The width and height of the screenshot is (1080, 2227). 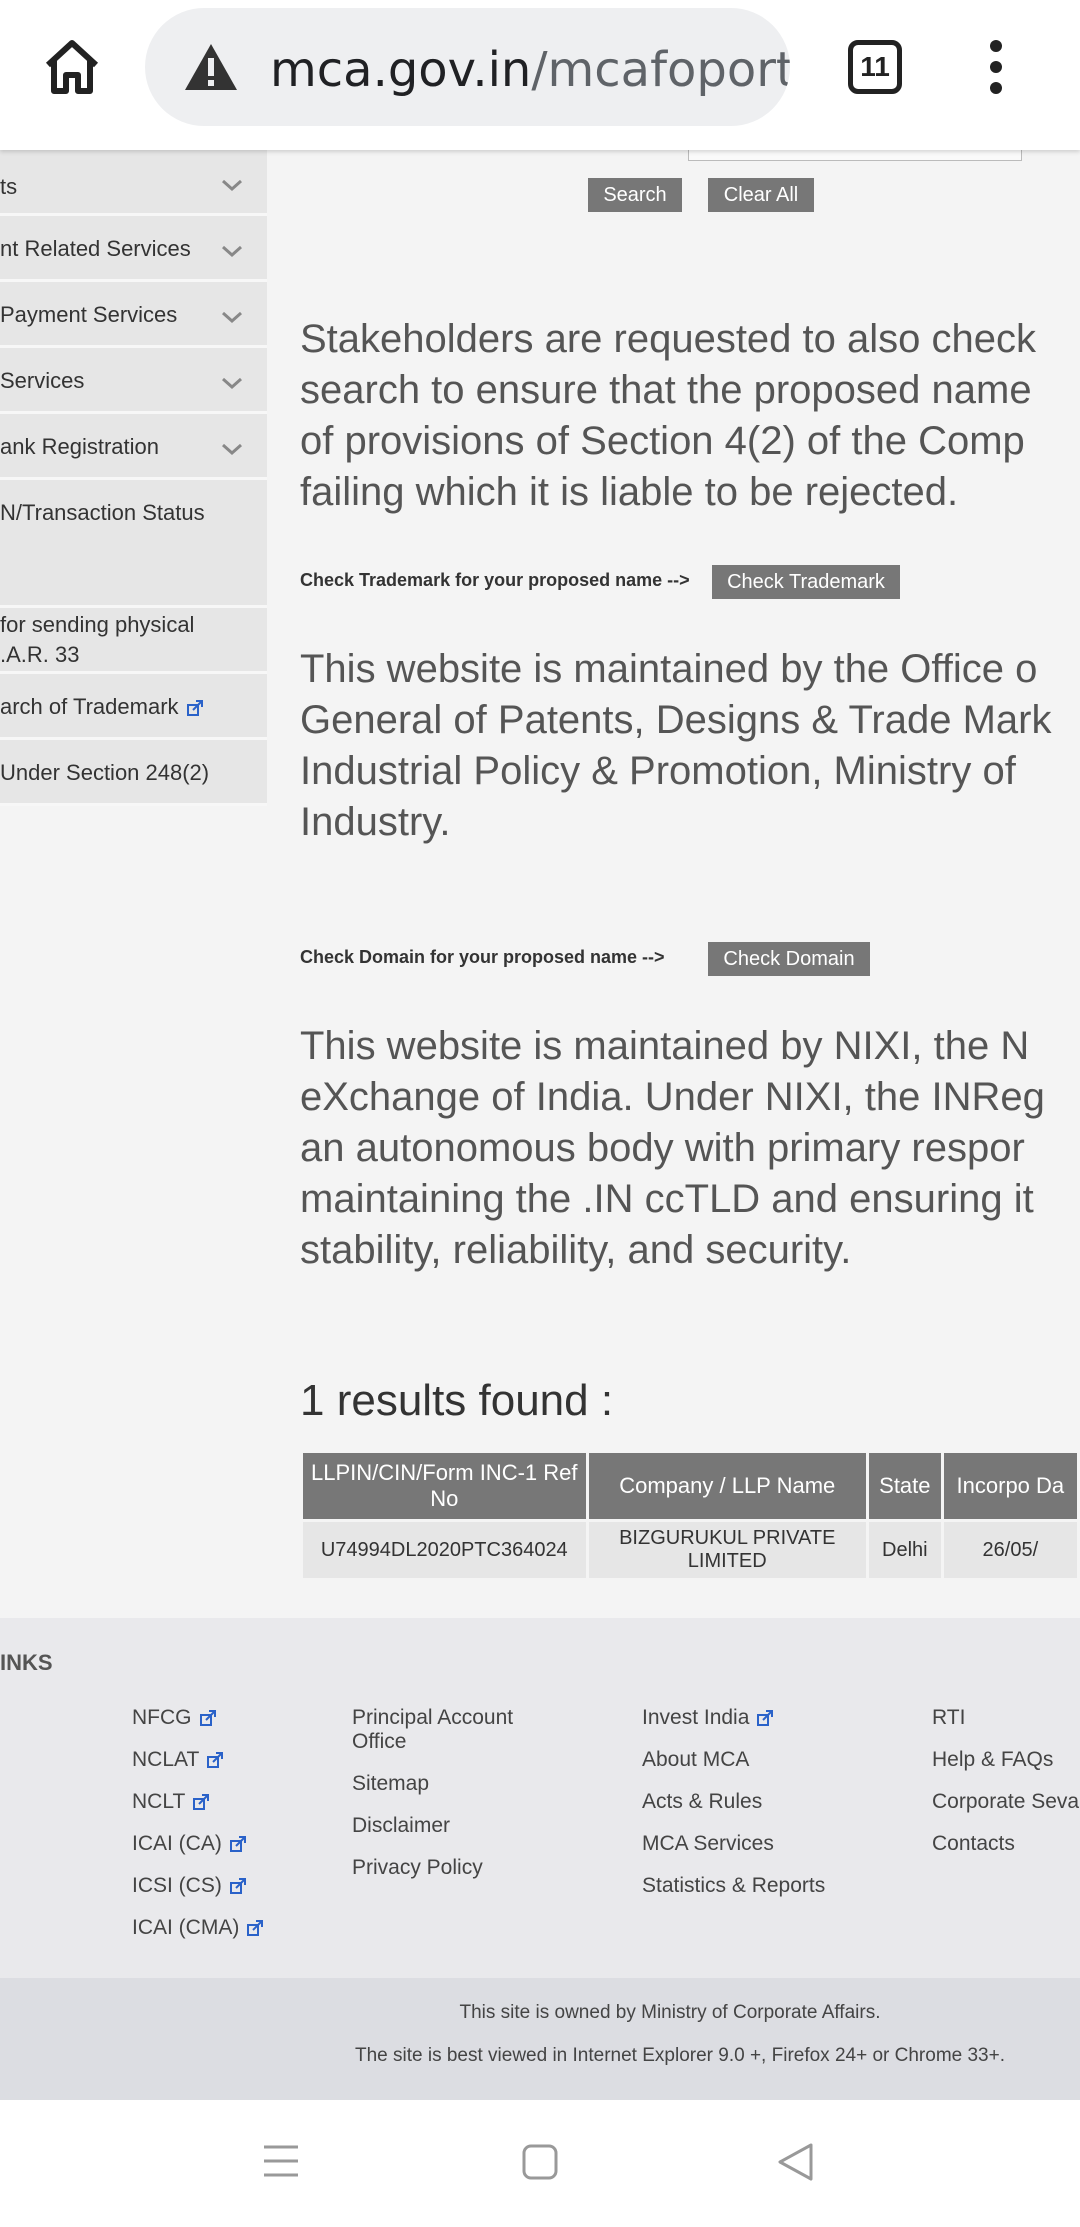 I want to click on warning-icon, so click(x=211, y=67).